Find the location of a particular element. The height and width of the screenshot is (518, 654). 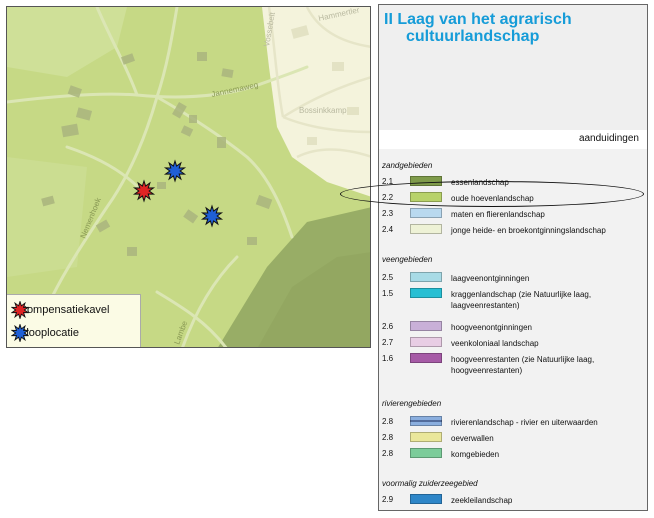

map-legend-label: Compensatiekavel is located at coordinates (64, 310).